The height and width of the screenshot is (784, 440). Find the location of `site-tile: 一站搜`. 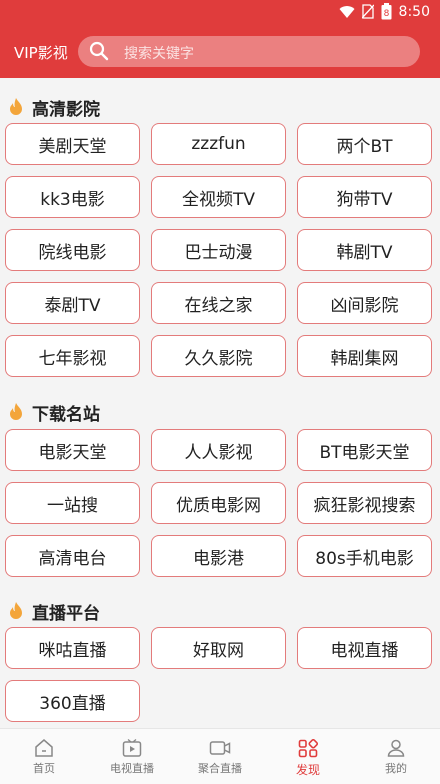

site-tile: 一站搜 is located at coordinates (72, 503).